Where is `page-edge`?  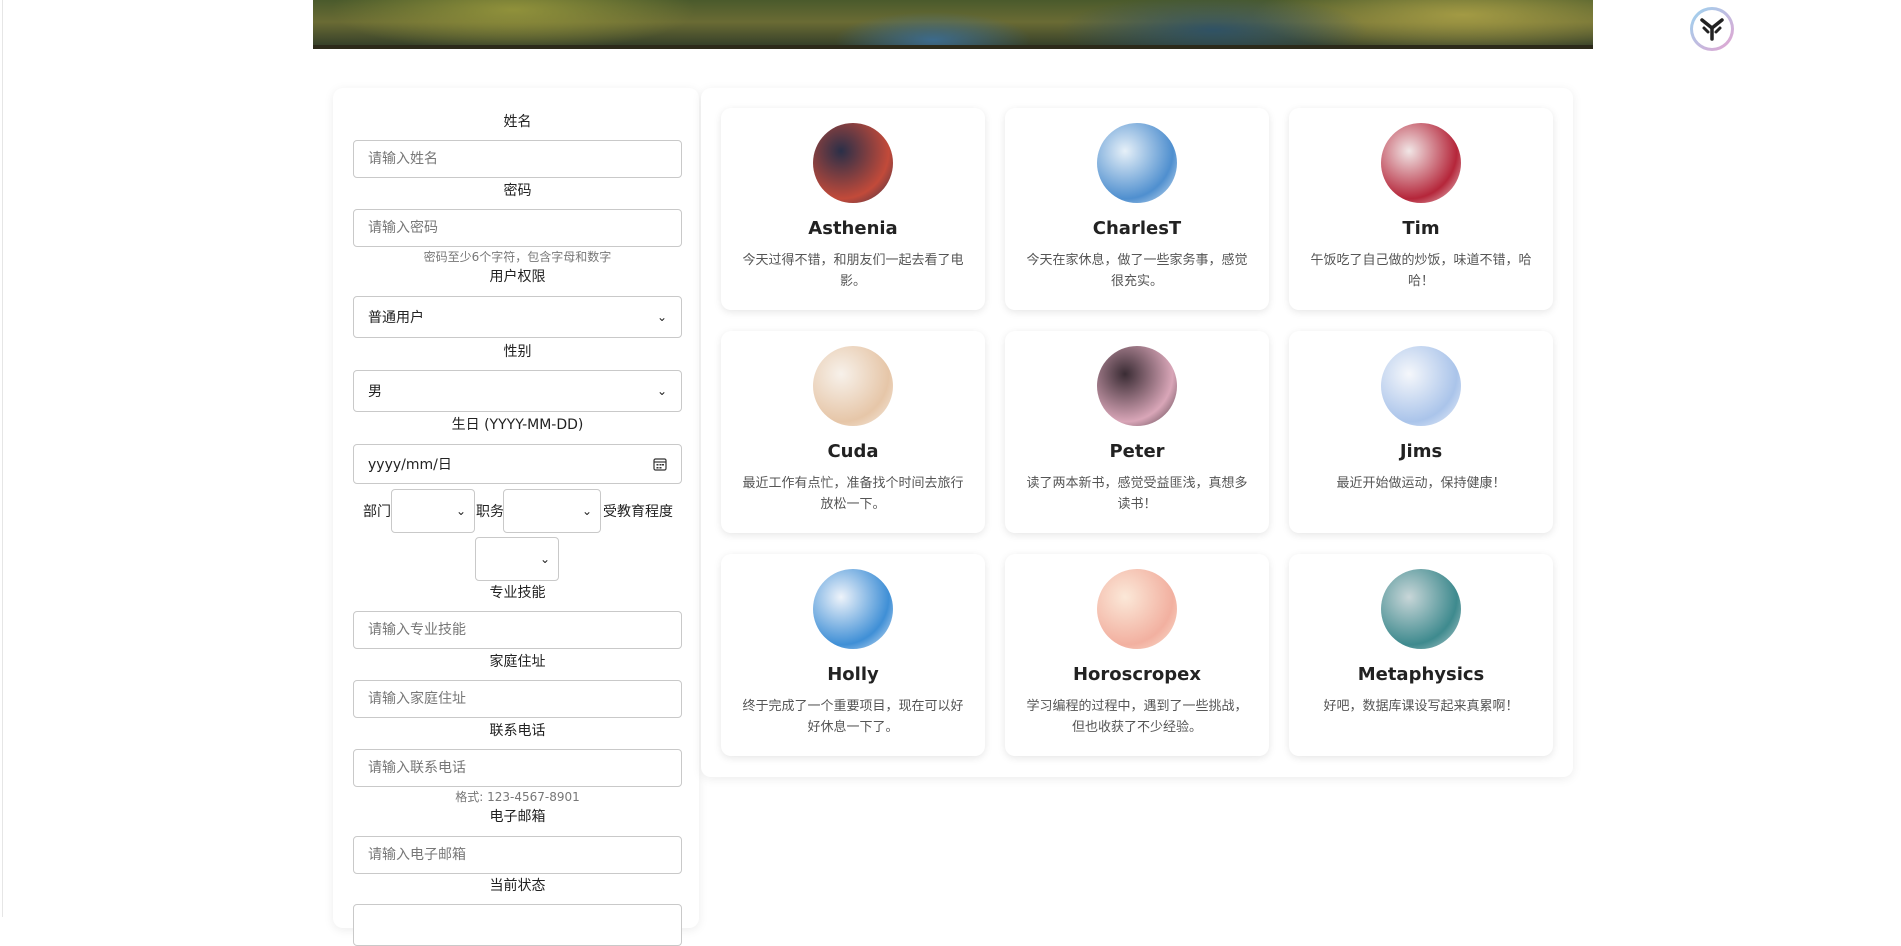
page-edge is located at coordinates (2, 458).